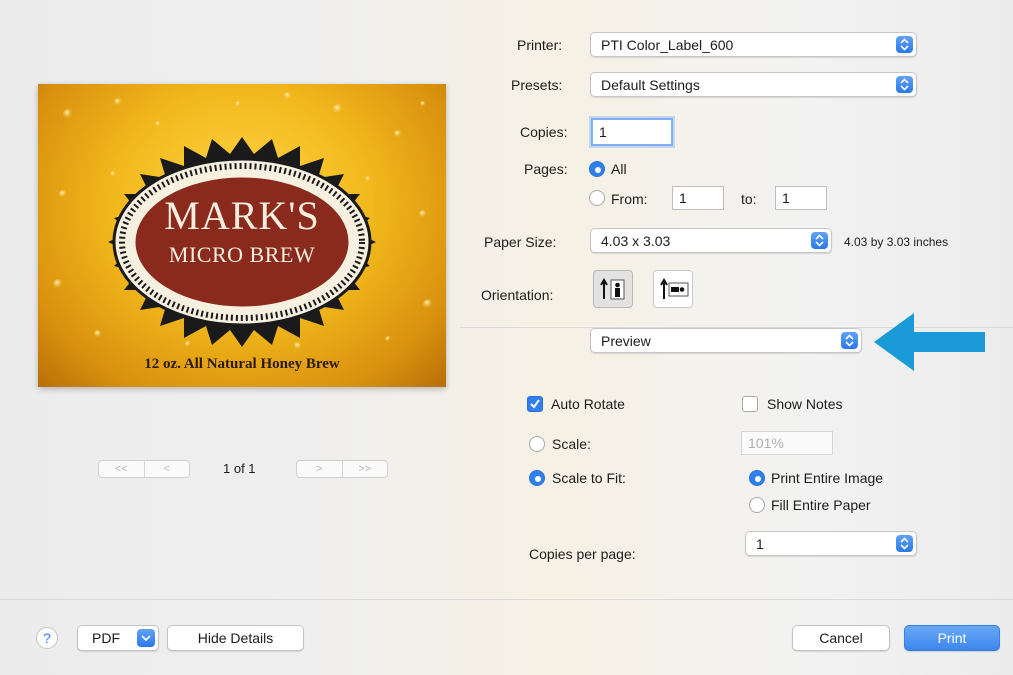 The width and height of the screenshot is (1013, 675). Describe the element at coordinates (546, 169) in the screenshot. I see `pages-label: Pages:` at that location.